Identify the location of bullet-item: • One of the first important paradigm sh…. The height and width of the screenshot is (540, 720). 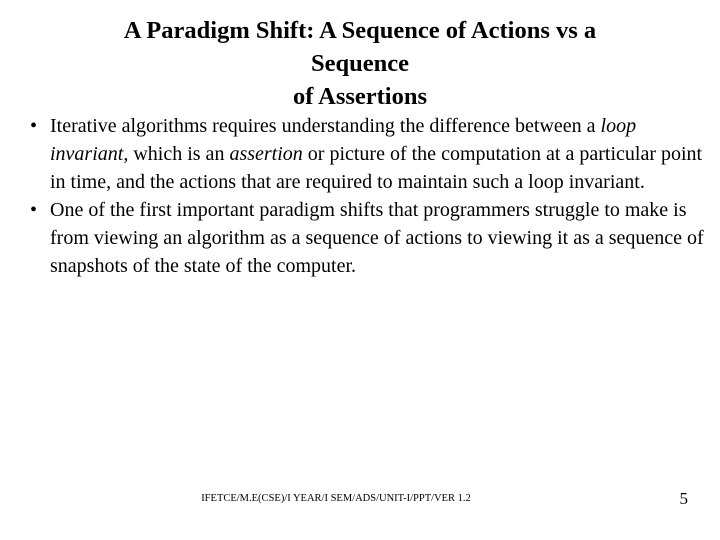
(360, 238).